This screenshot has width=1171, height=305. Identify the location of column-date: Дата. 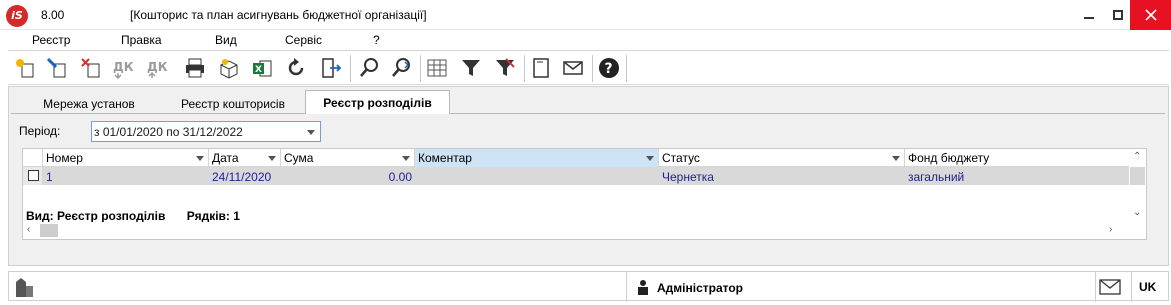
(245, 158).